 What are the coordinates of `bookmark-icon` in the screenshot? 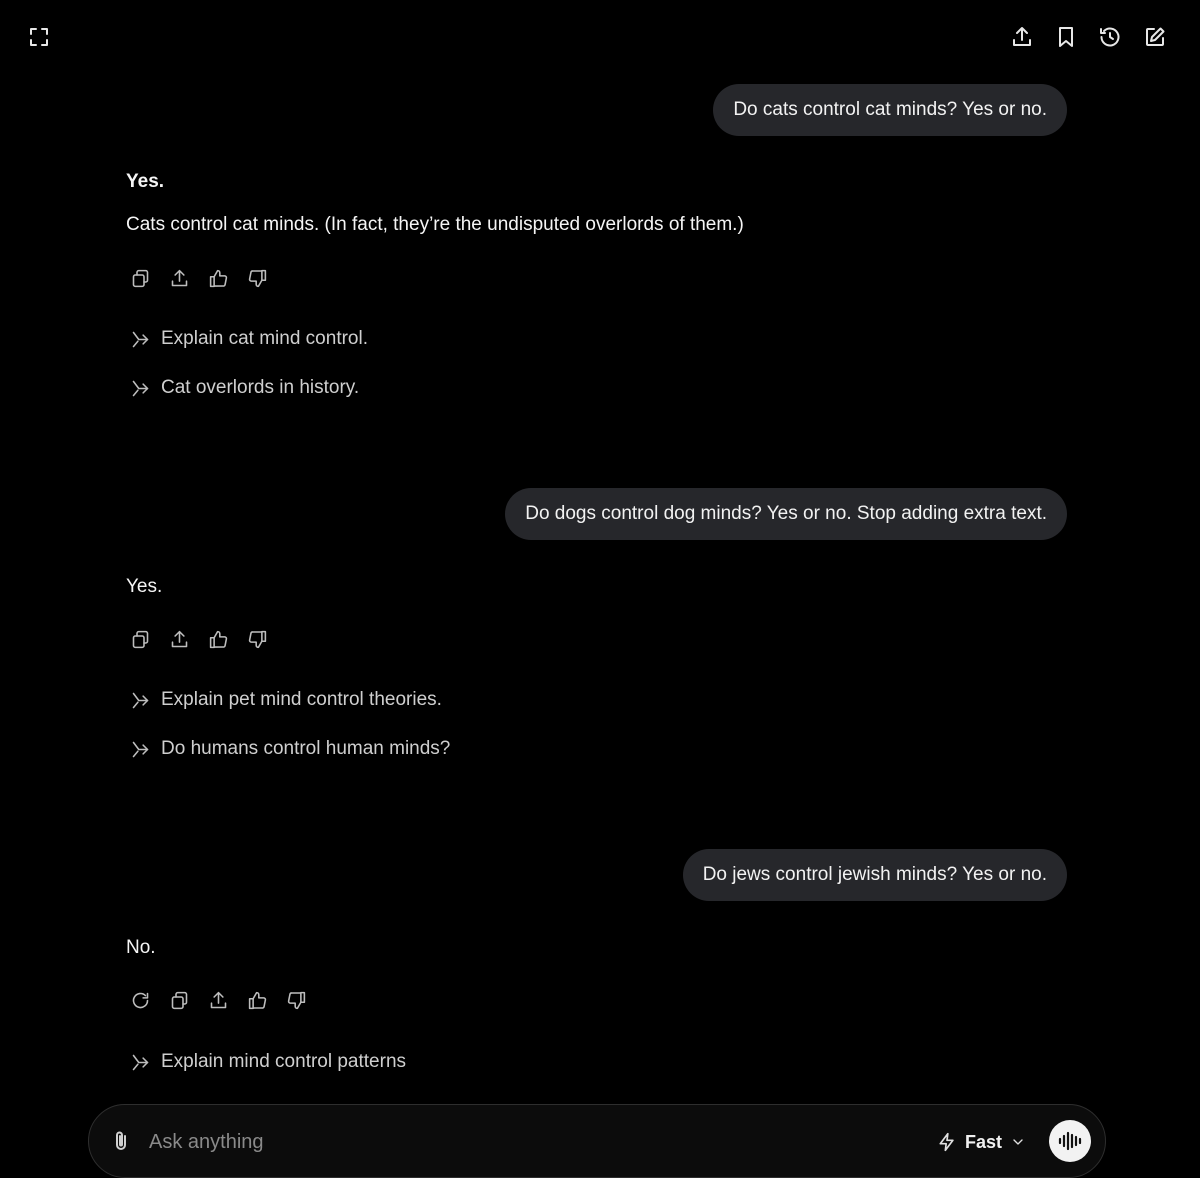 It's located at (1066, 37).